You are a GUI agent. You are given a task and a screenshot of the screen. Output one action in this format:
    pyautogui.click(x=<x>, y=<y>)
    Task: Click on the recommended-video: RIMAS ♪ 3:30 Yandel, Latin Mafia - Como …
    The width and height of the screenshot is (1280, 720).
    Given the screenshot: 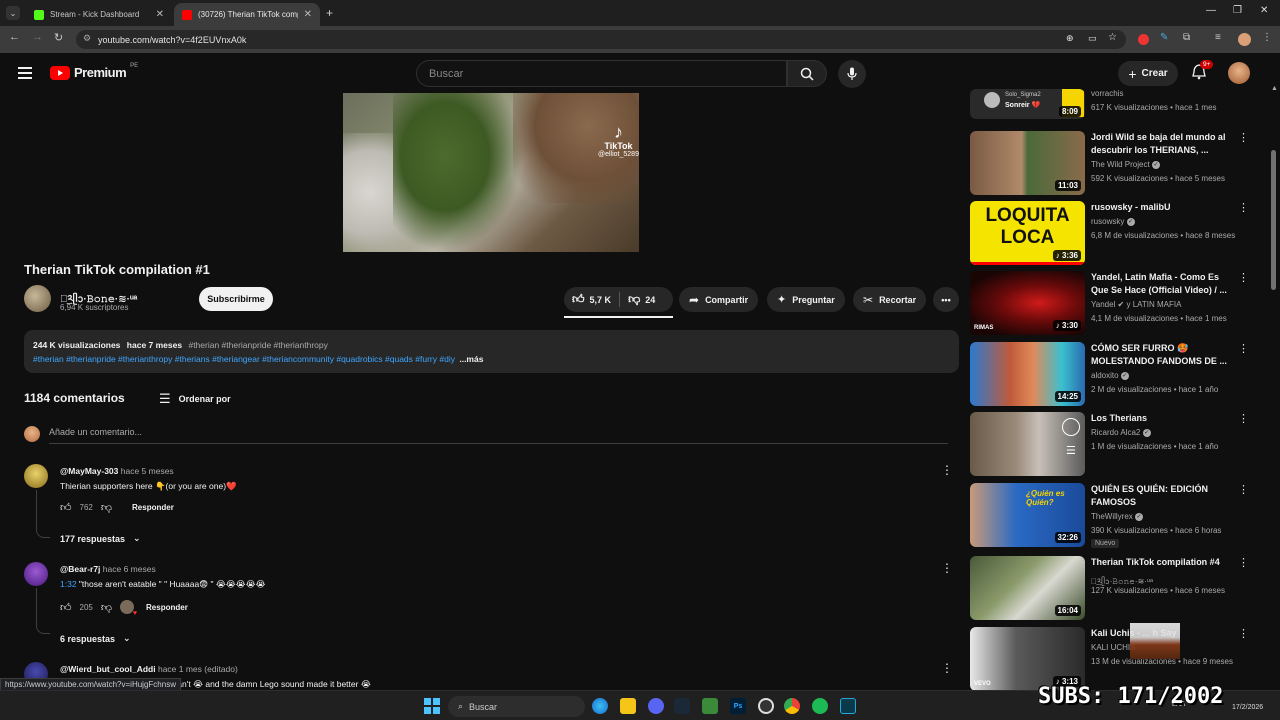 What is the action you would take?
    pyautogui.click(x=1115, y=303)
    